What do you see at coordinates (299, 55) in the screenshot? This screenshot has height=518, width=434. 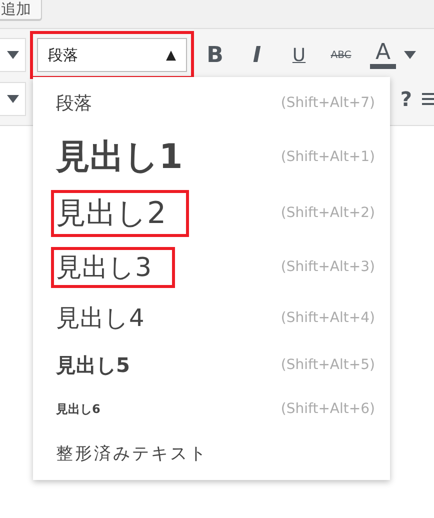 I see `underline-button: U` at bounding box center [299, 55].